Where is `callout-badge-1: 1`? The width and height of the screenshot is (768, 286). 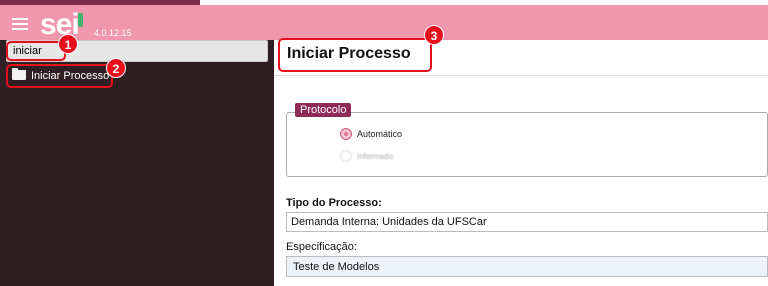
callout-badge-1: 1 is located at coordinates (68, 44).